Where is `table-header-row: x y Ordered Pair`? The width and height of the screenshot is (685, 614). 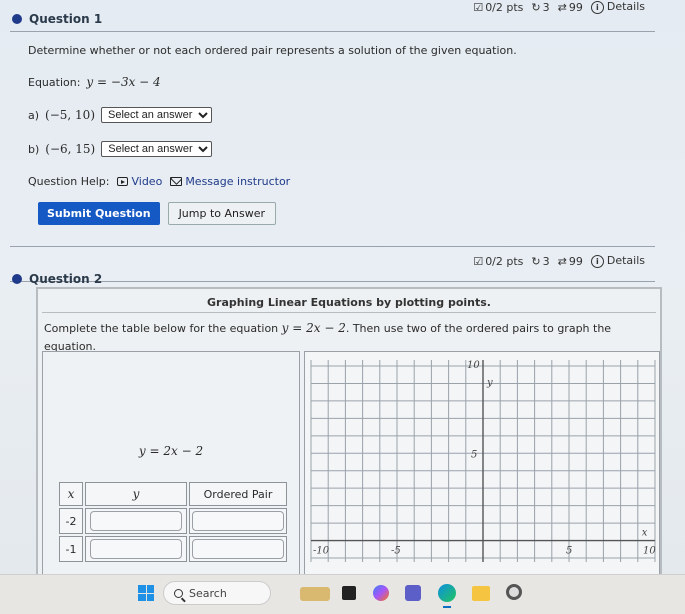 table-header-row: x y Ordered Pair is located at coordinates (173, 494).